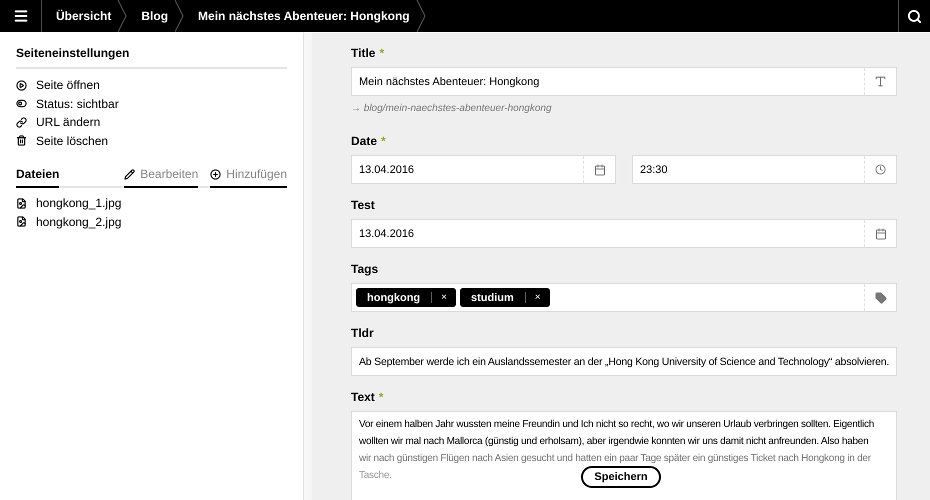 The width and height of the screenshot is (930, 500). I want to click on section-title: Dateien, so click(38, 177).